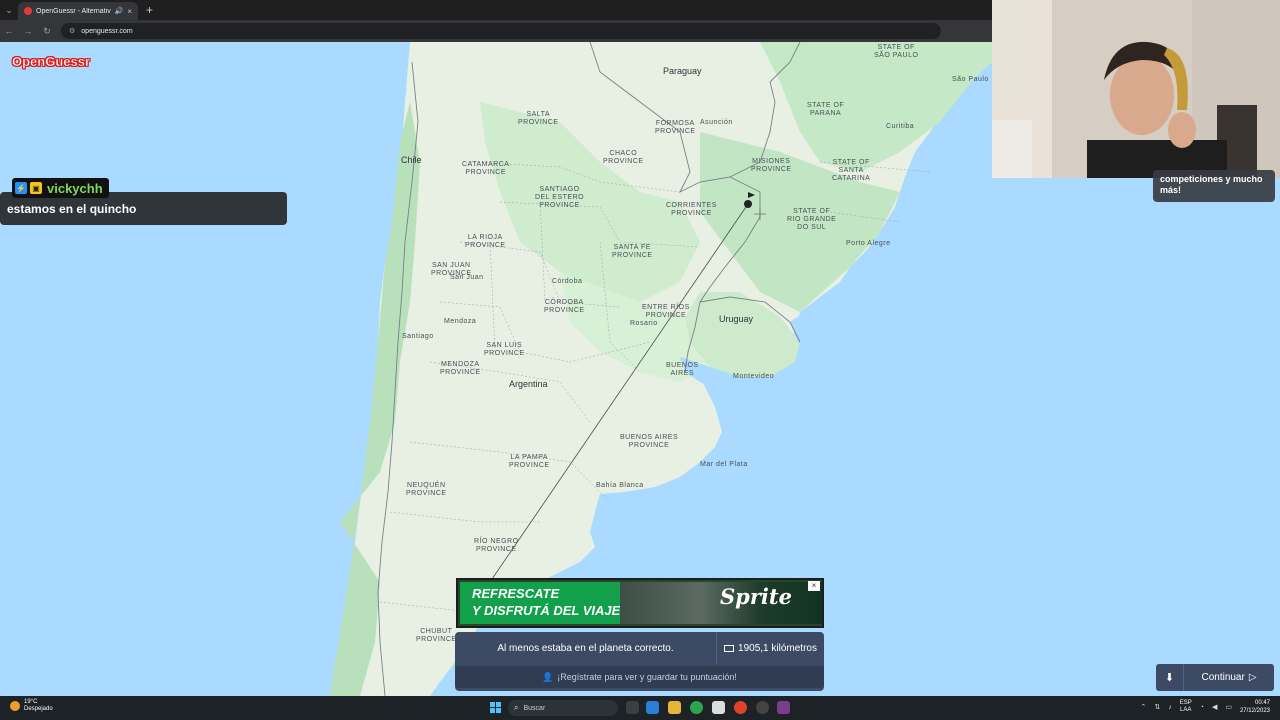 The width and height of the screenshot is (1280, 720). What do you see at coordinates (586, 648) in the screenshot?
I see `result-message: Al menos estaba en el planeta correcto.` at bounding box center [586, 648].